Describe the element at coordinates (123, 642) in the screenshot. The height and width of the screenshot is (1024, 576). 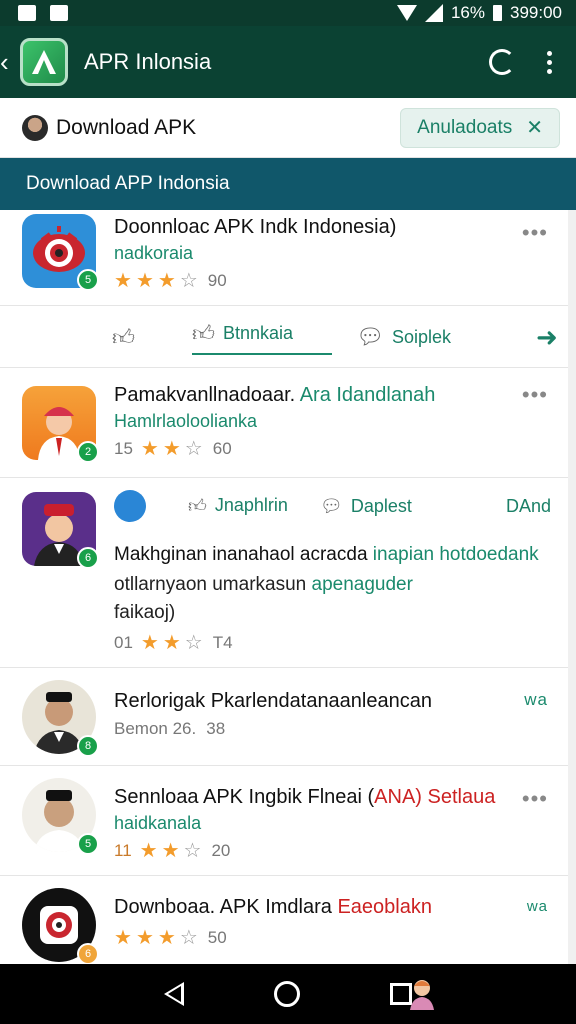
I see `rating-prefix: 01` at that location.